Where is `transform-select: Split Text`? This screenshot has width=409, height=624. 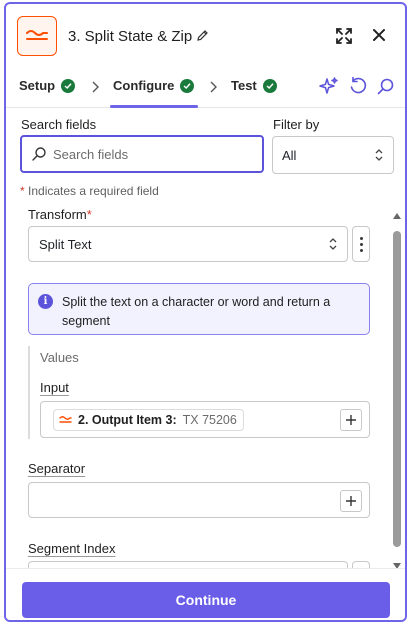
transform-select: Split Text is located at coordinates (188, 244).